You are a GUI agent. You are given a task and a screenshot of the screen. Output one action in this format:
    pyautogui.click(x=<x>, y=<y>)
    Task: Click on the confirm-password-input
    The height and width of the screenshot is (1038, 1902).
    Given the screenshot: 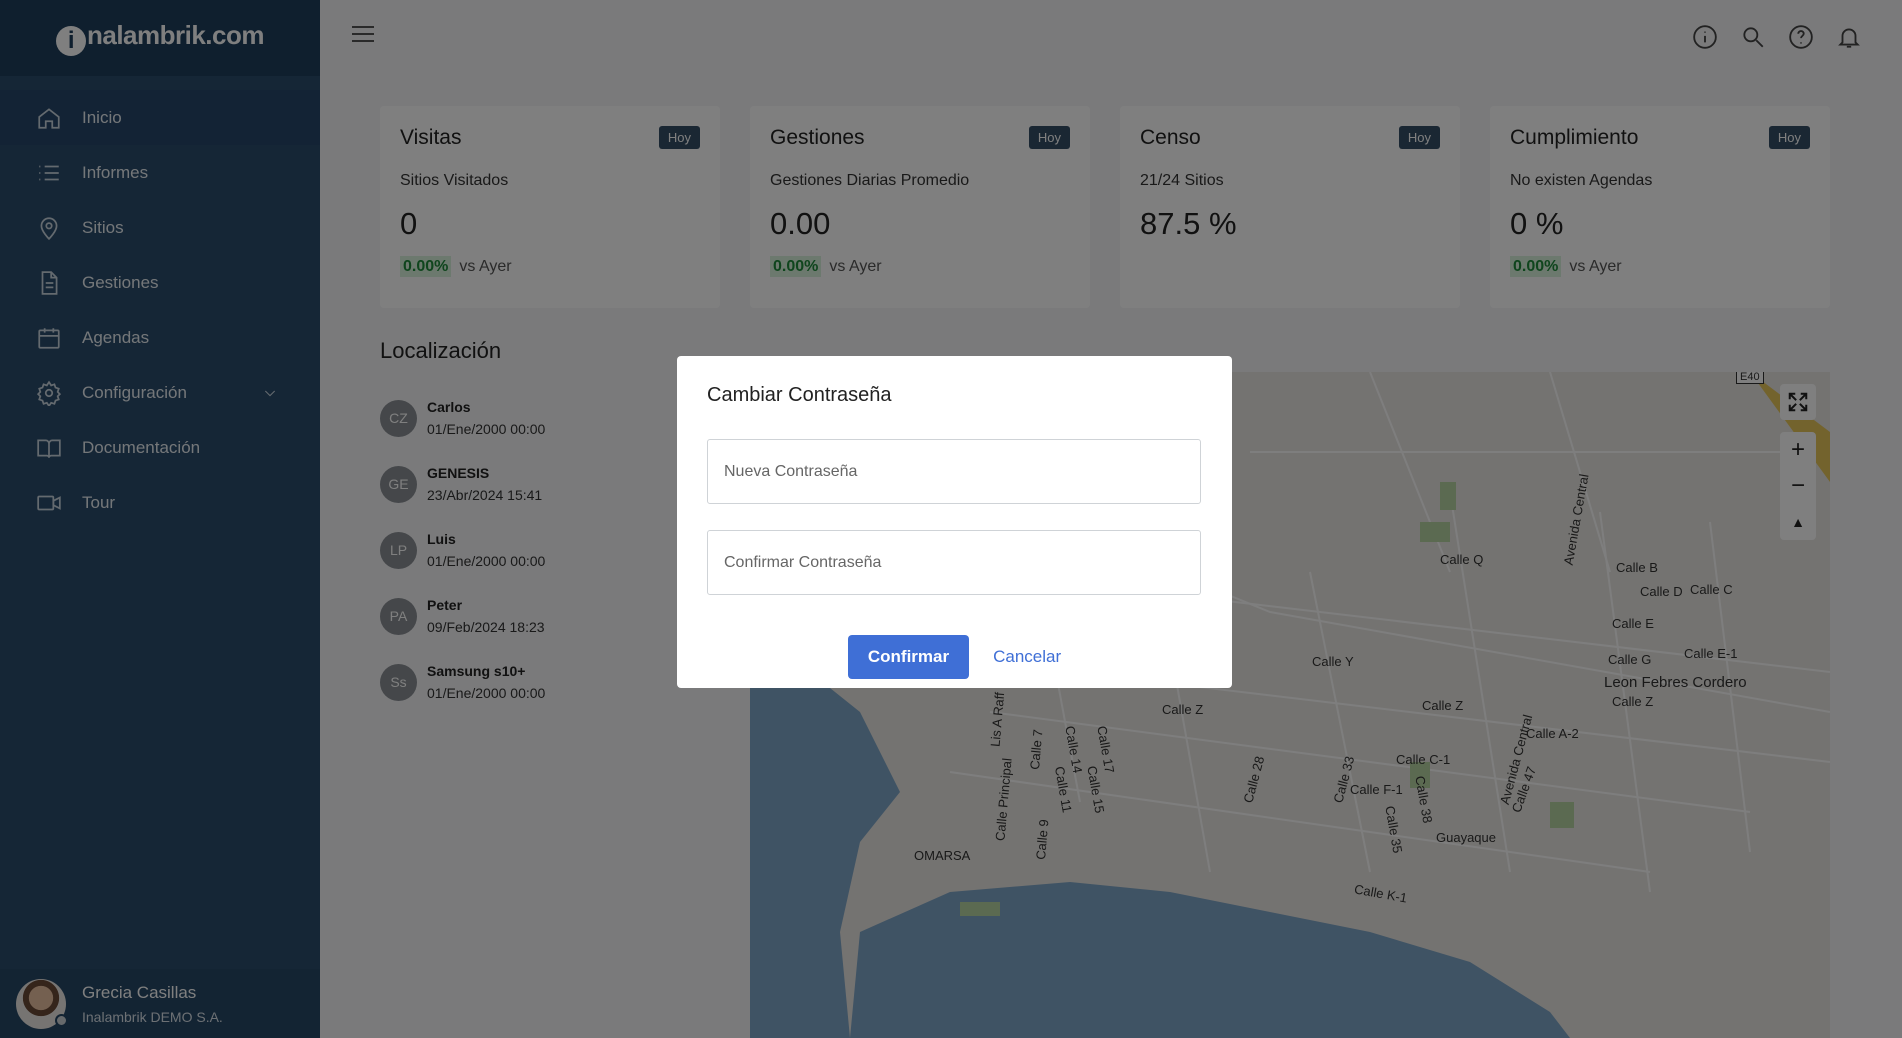 What is the action you would take?
    pyautogui.click(x=954, y=562)
    